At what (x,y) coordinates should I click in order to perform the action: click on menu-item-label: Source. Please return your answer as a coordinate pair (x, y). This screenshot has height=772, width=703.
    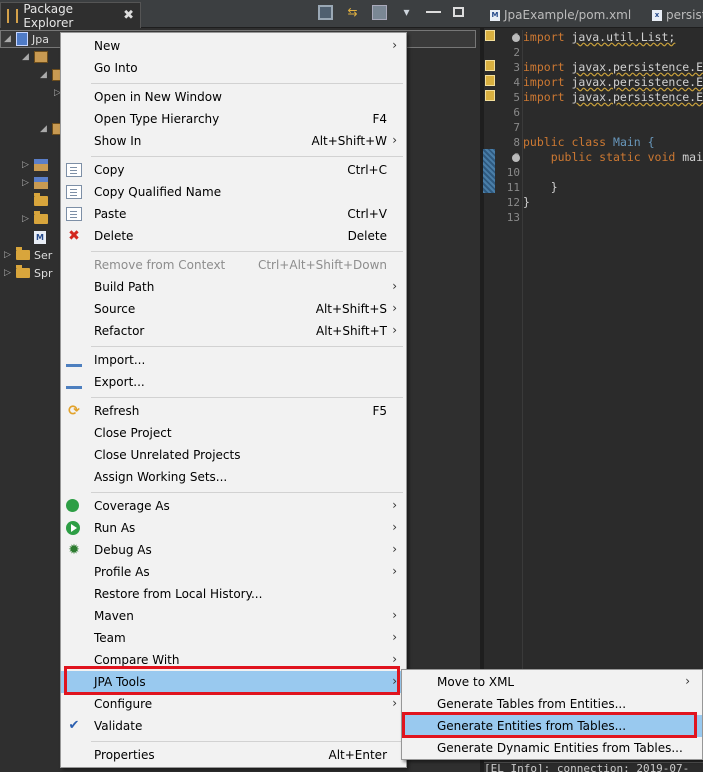
    Looking at the image, I should click on (115, 309).